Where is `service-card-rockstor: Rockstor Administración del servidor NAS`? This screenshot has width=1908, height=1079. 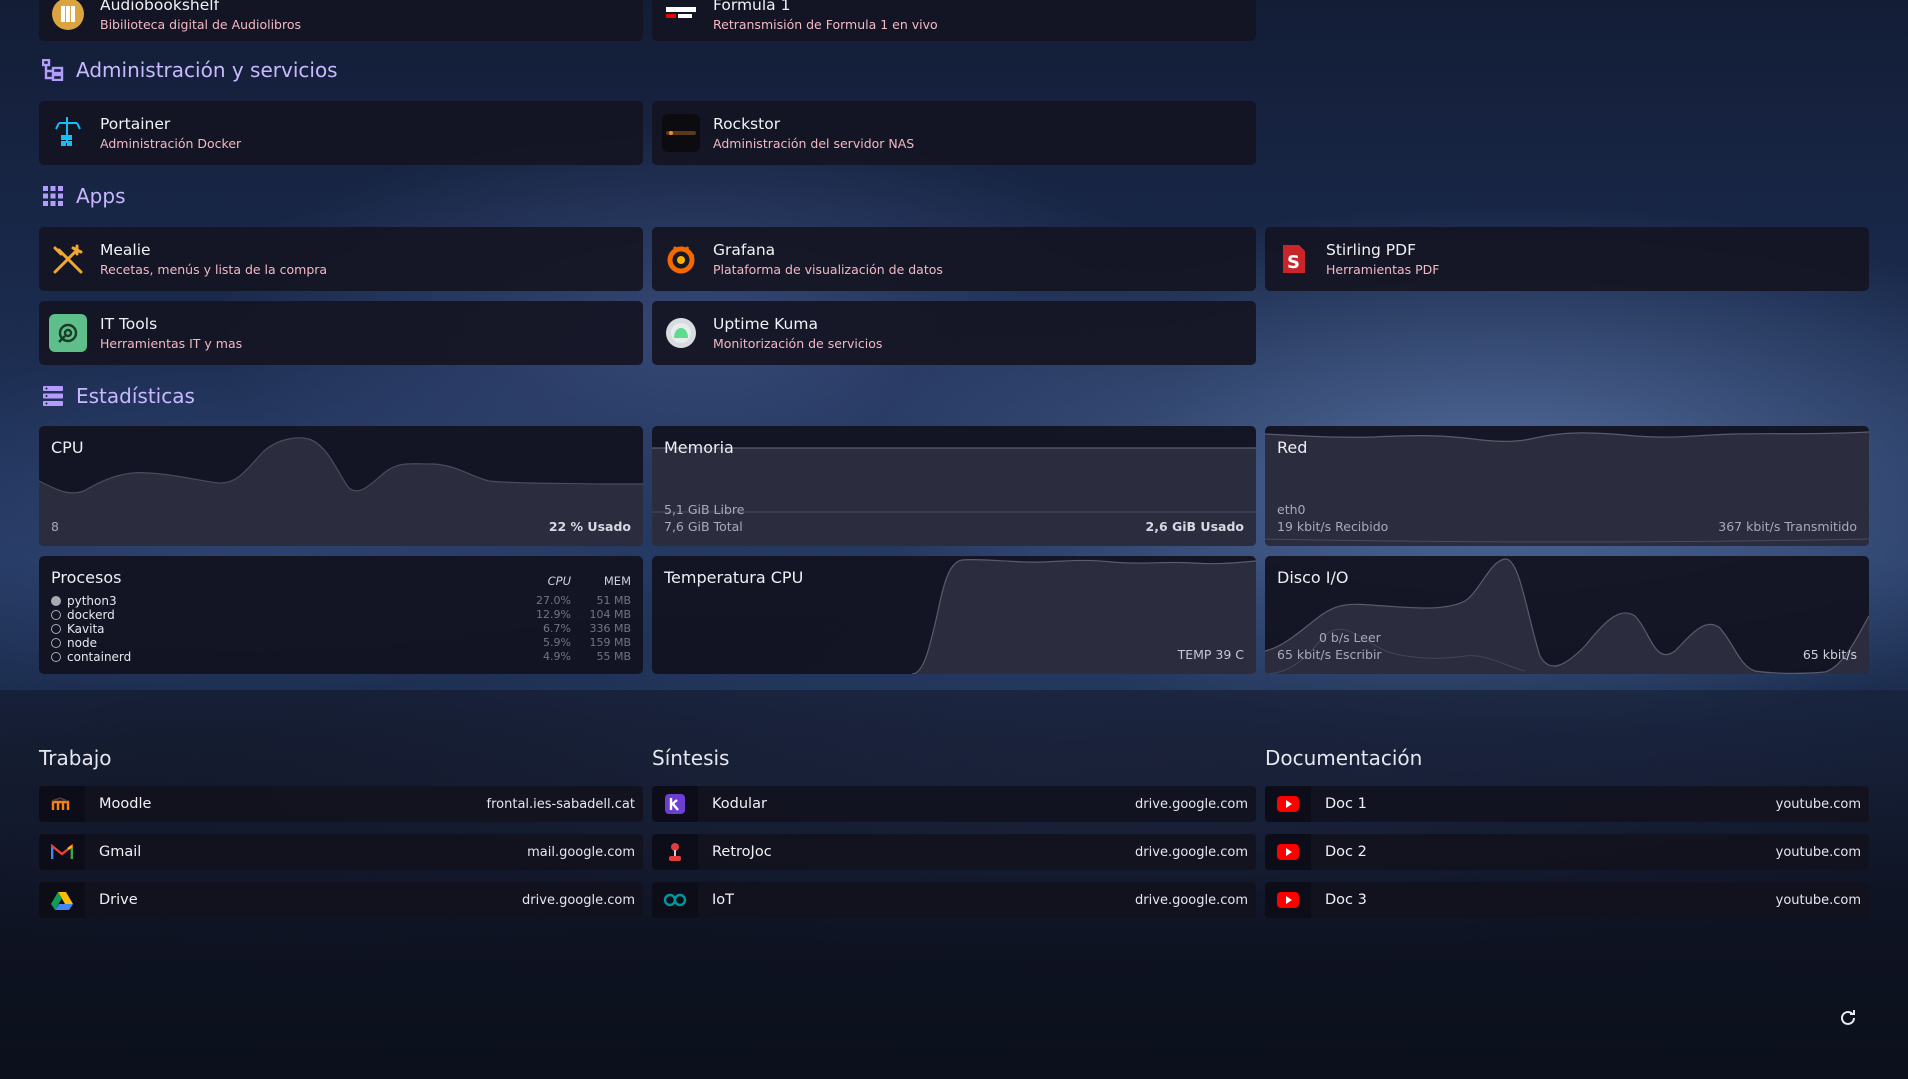
service-card-rockstor: Rockstor Administración del servidor NAS is located at coordinates (954, 133).